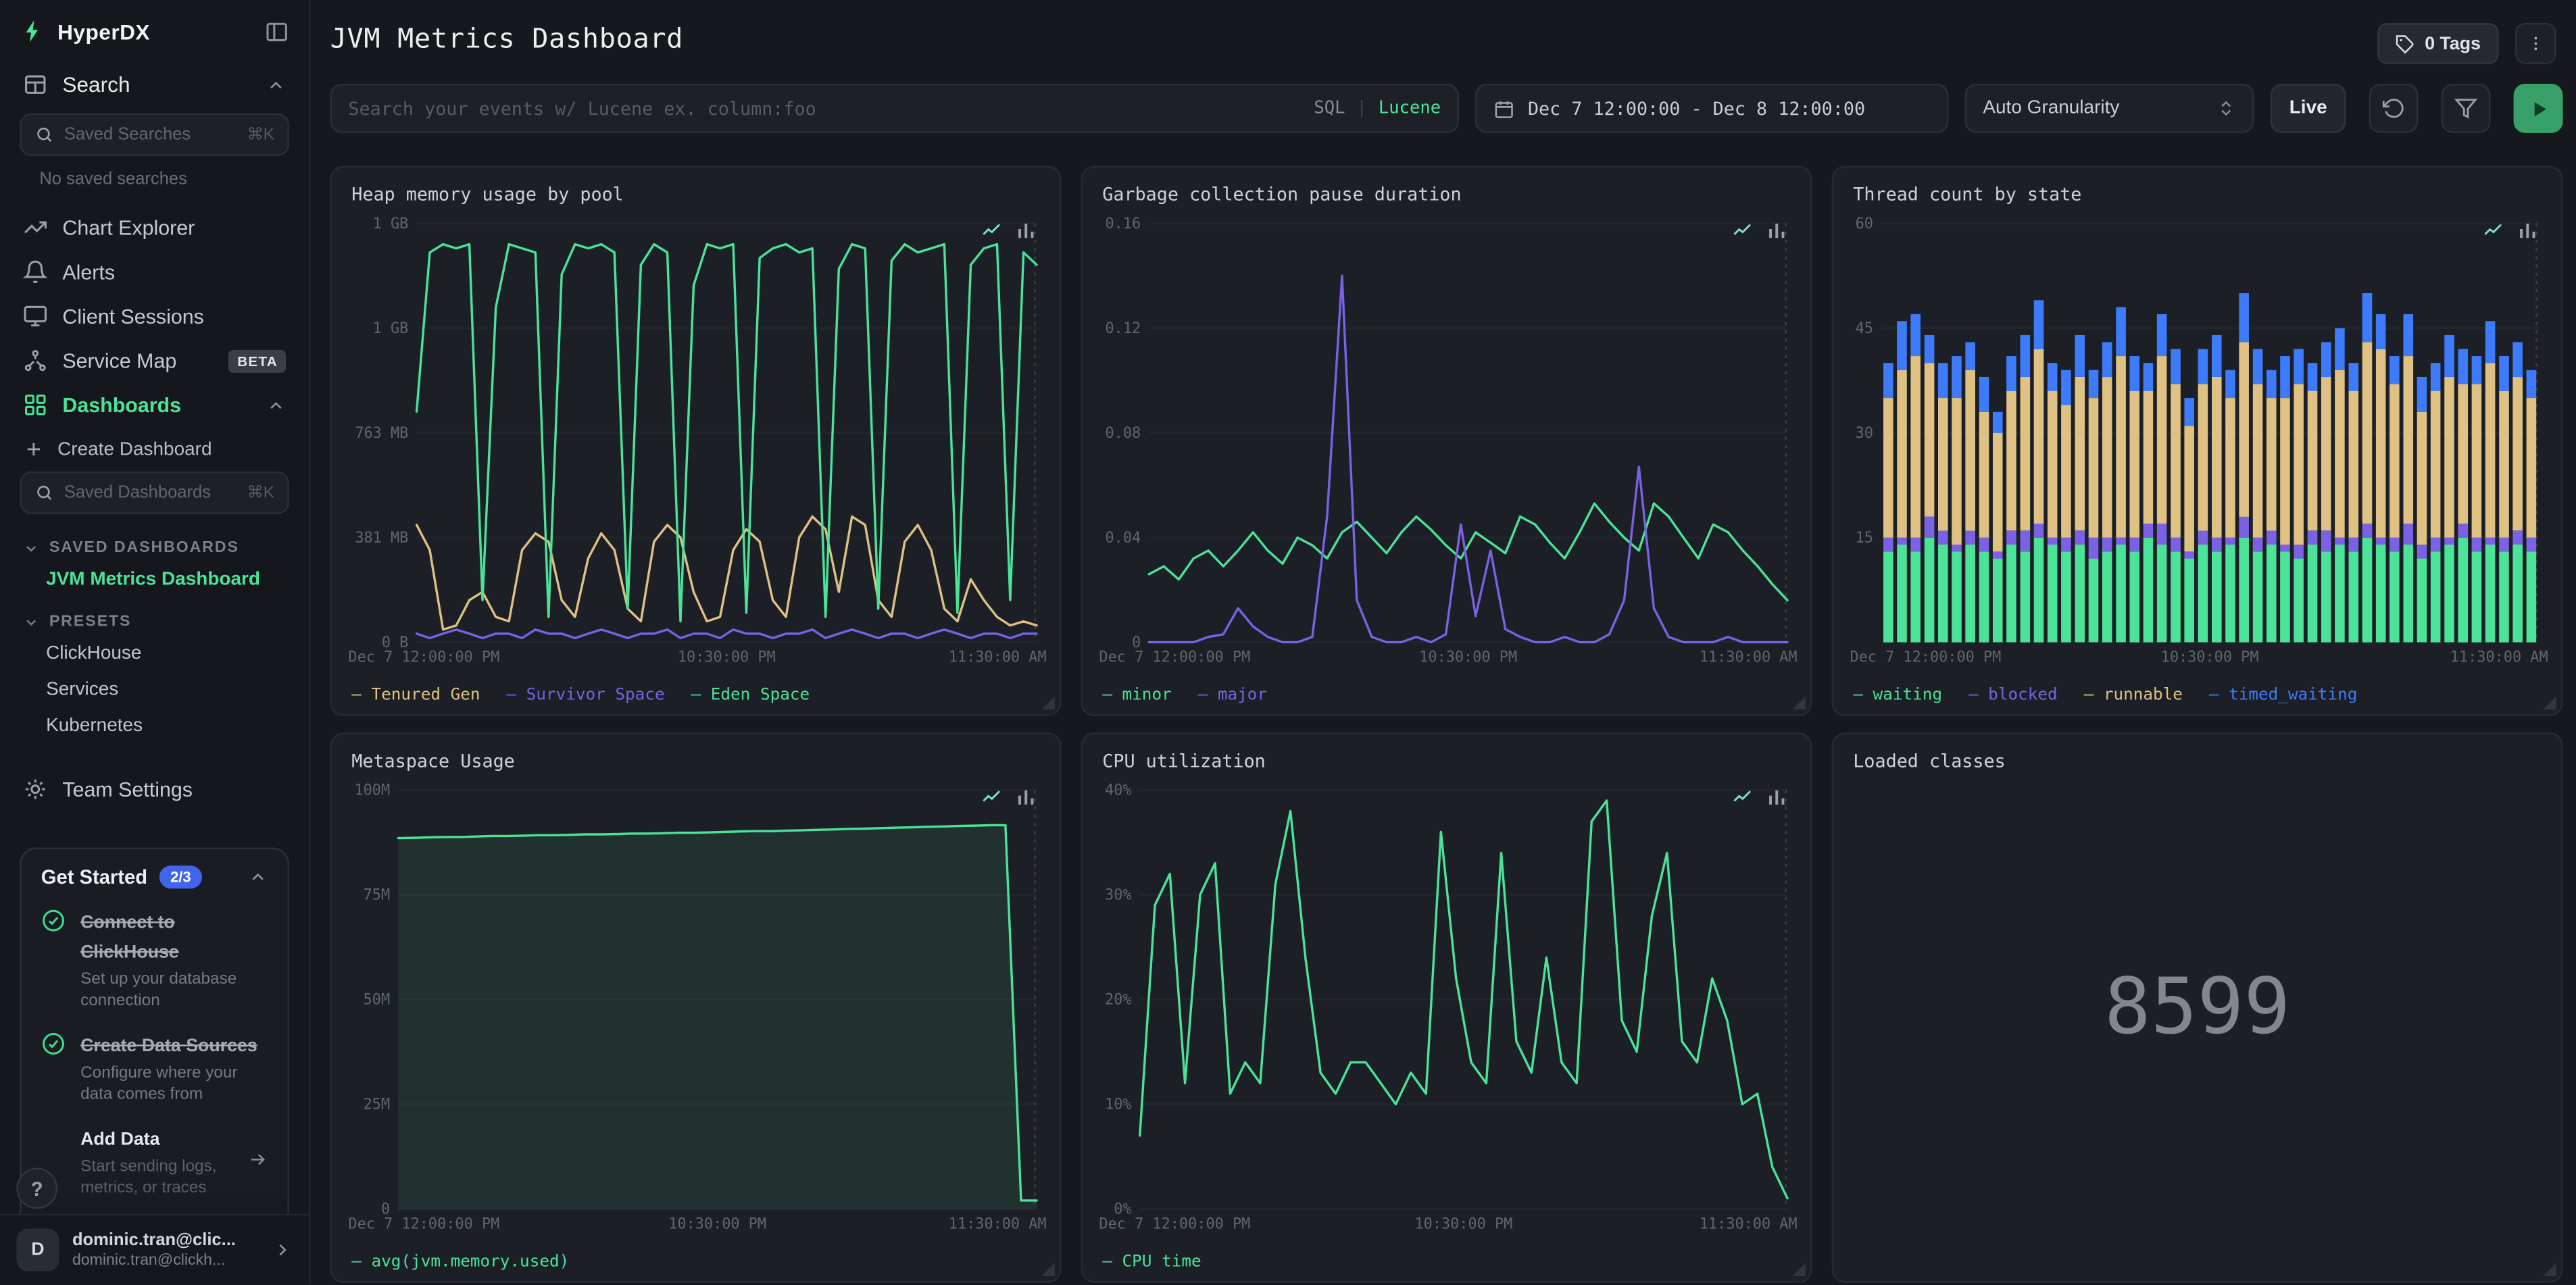 This screenshot has height=1285, width=2576. Describe the element at coordinates (2133, 695) in the screenshot. I see `legend-item: — runnable` at that location.